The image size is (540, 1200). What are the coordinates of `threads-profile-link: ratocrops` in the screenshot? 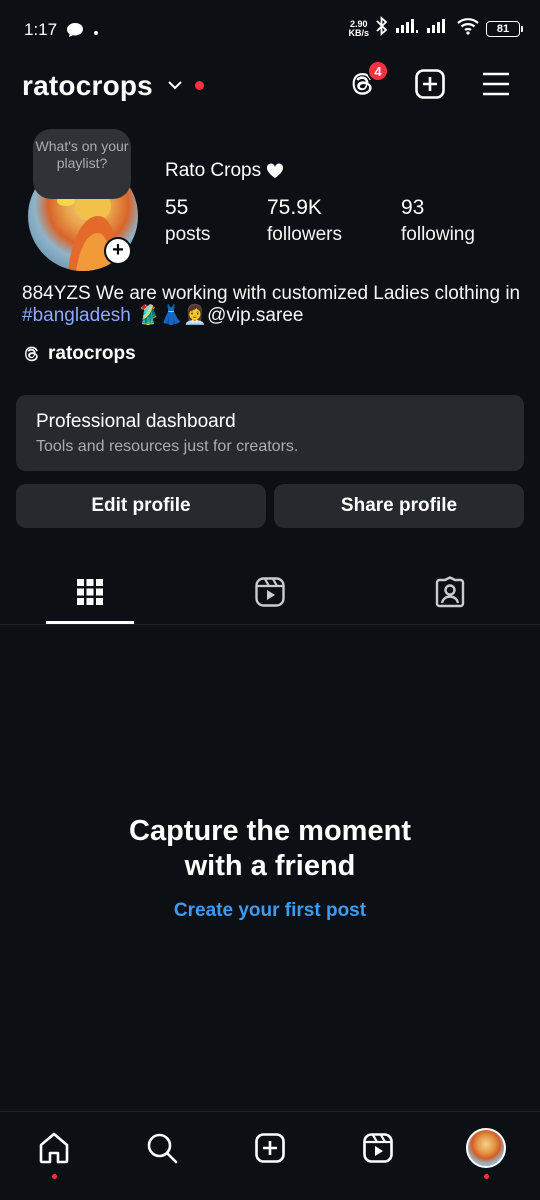 It's located at (79, 354).